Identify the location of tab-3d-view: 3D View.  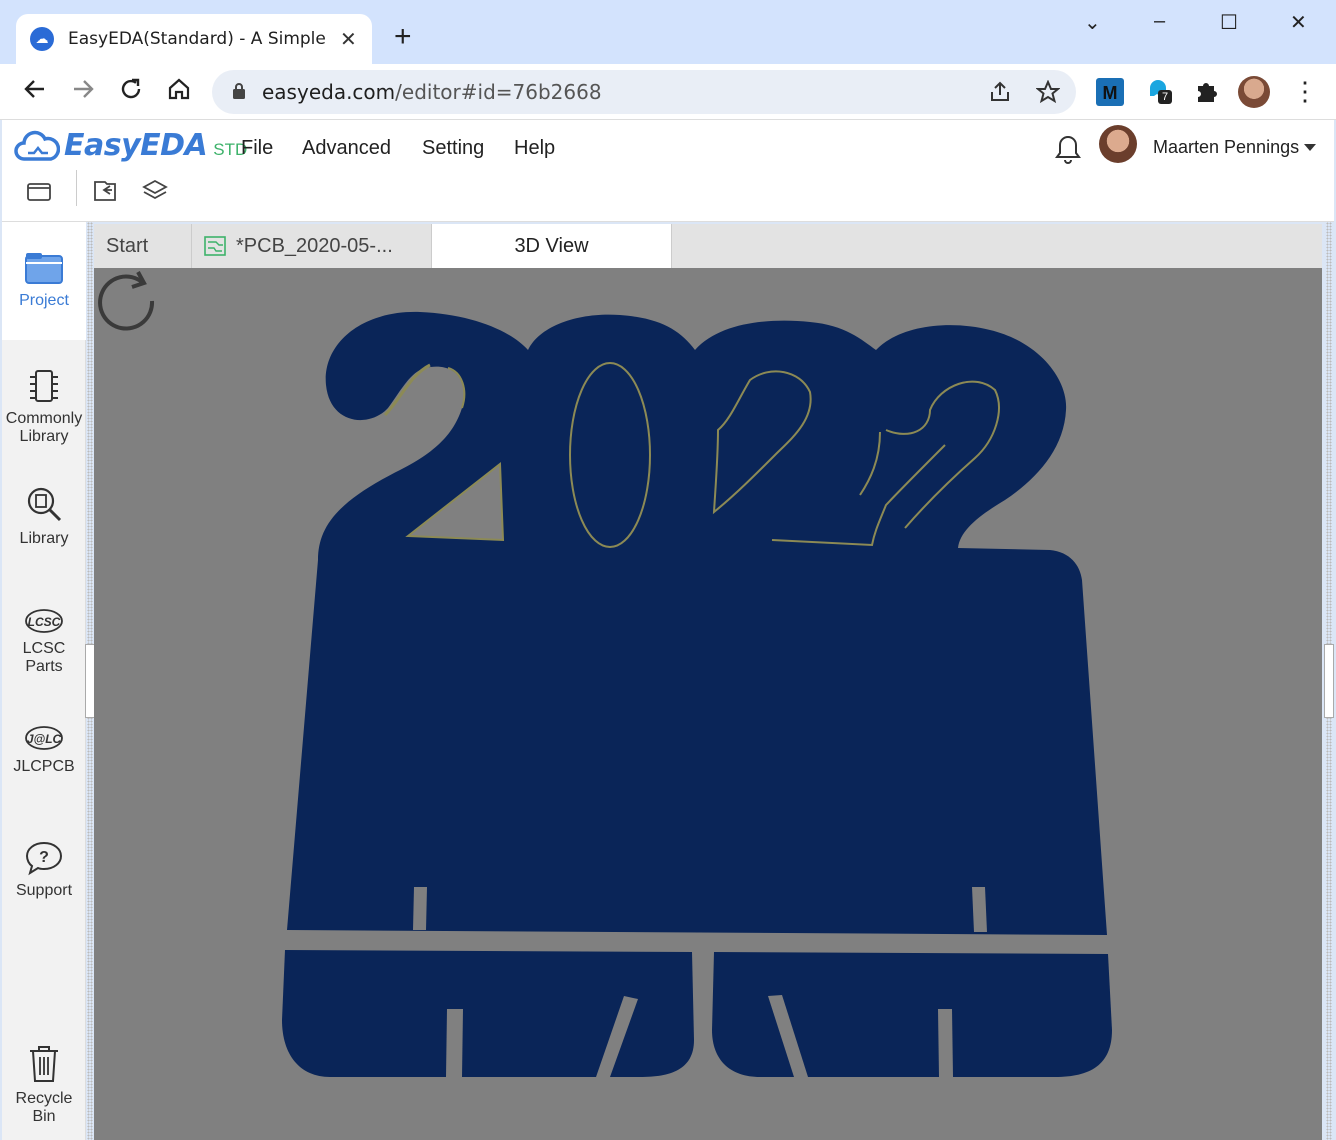
(552, 246).